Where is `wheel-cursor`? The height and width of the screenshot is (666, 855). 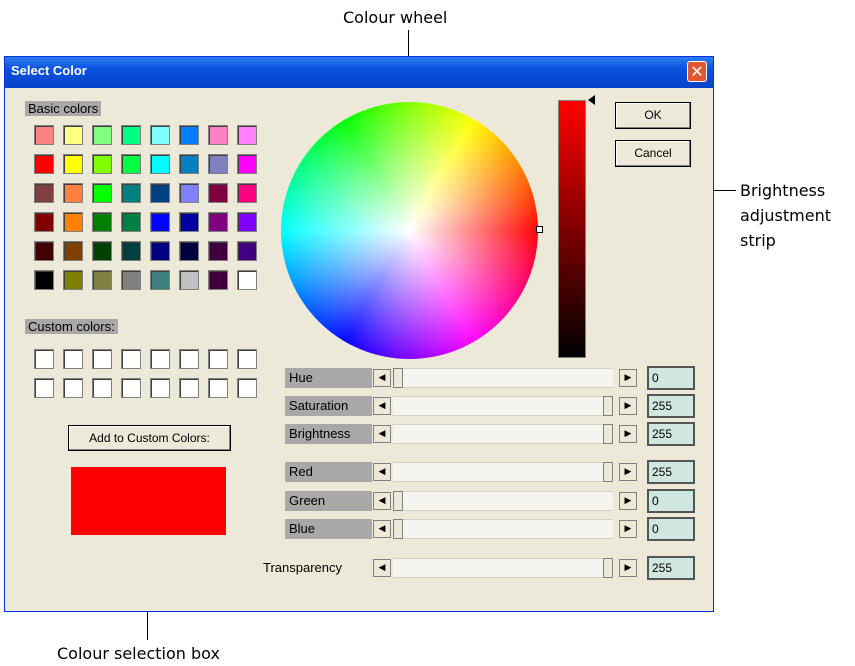 wheel-cursor is located at coordinates (539, 229).